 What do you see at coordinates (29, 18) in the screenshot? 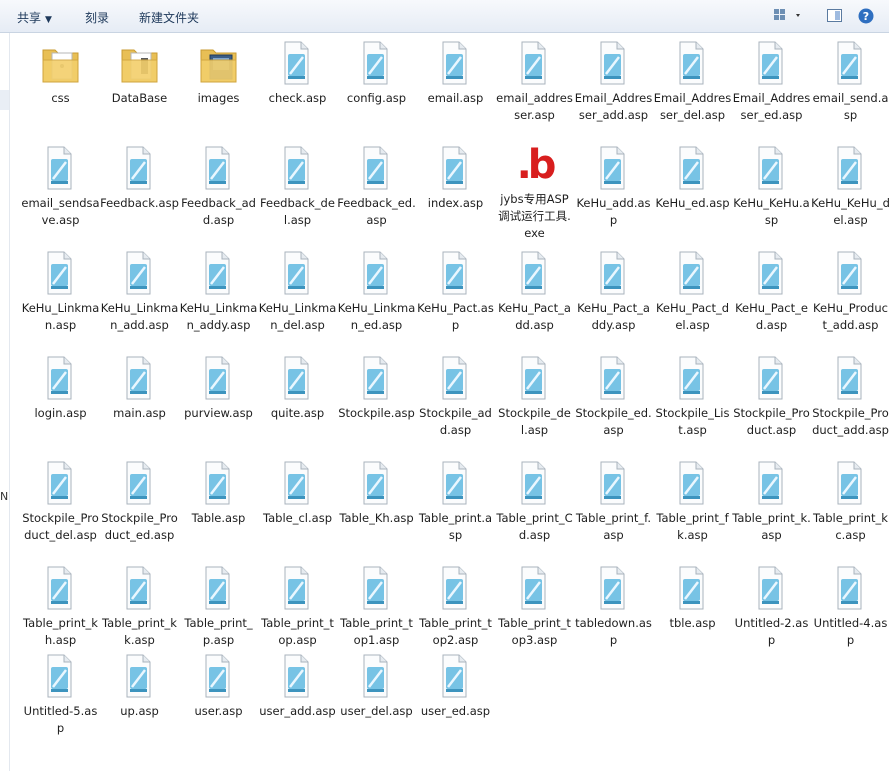
I see `share-label: 共享` at bounding box center [29, 18].